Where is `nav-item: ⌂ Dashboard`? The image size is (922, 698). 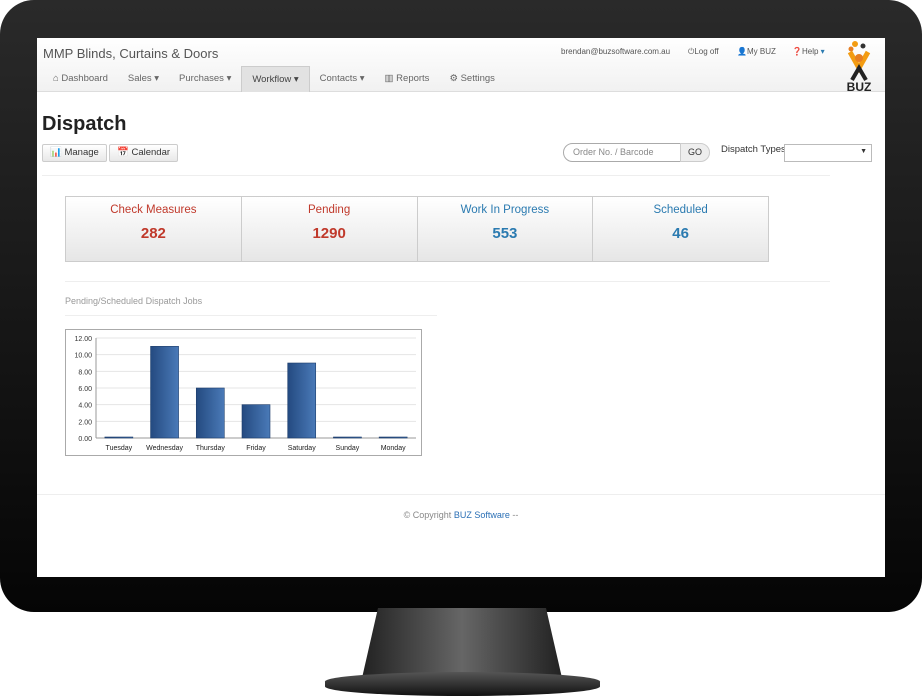 nav-item: ⌂ Dashboard is located at coordinates (80, 79).